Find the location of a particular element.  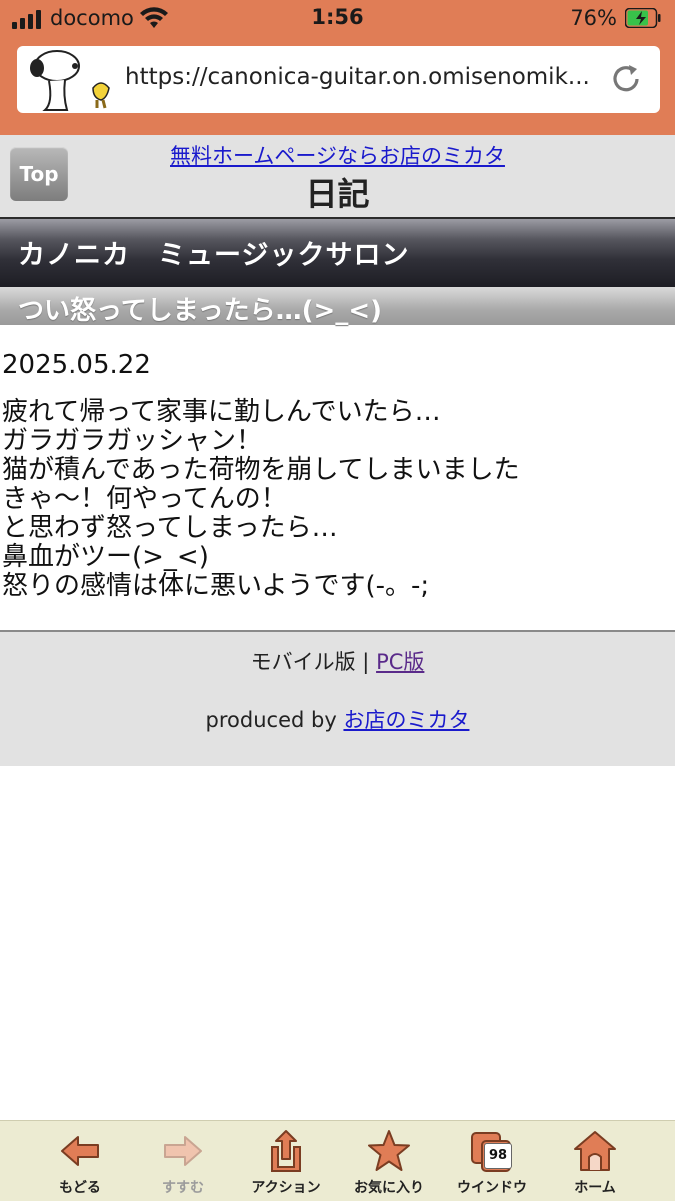

action-button: アクション is located at coordinates (286, 1161).